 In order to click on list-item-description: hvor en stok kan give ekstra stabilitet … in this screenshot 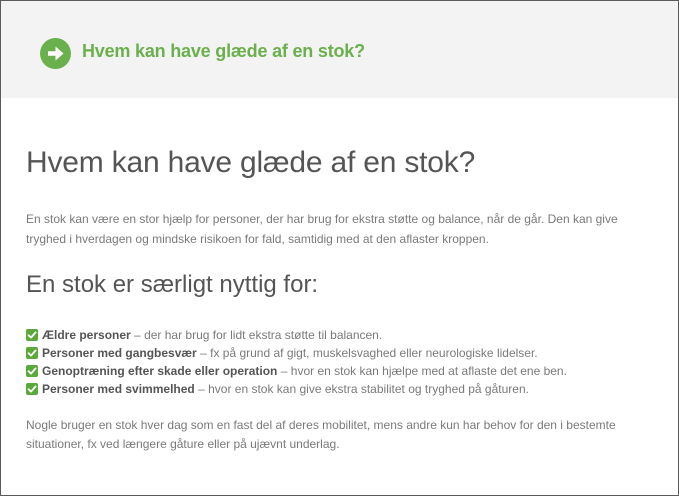, I will do `click(368, 389)`.